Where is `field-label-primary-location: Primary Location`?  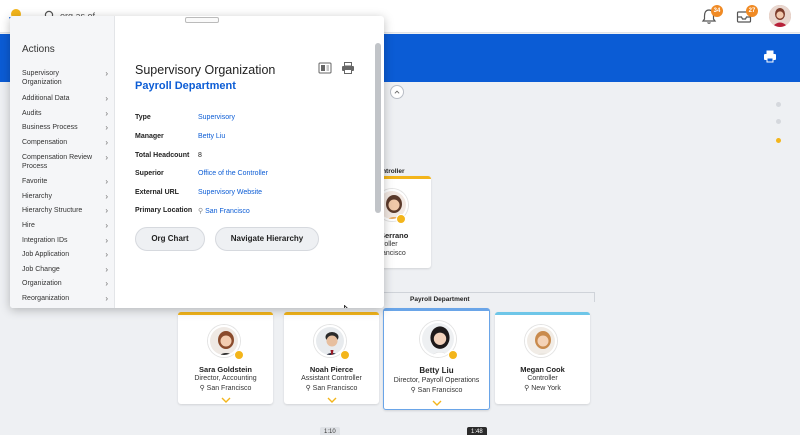
field-label-primary-location: Primary Location is located at coordinates (164, 210).